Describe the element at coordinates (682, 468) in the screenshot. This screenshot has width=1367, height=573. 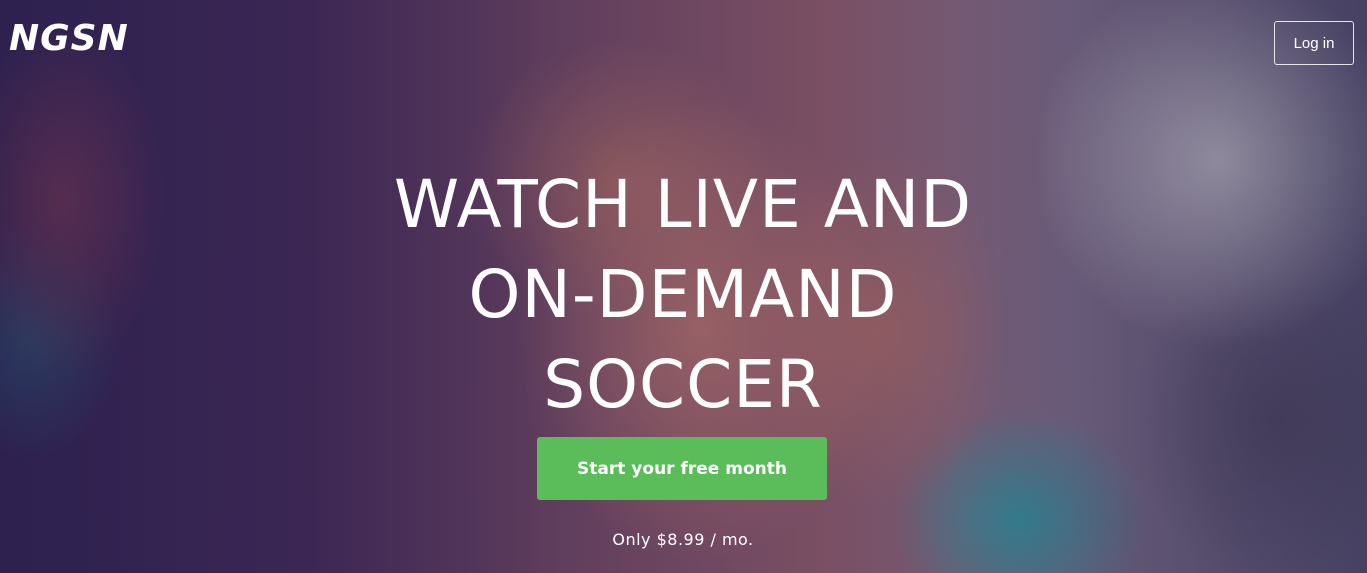
I see `start-free-month-button: Start your free month` at that location.